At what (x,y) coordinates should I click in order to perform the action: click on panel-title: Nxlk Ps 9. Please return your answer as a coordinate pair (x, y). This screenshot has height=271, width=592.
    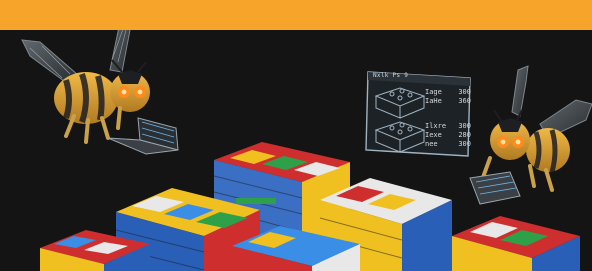
    Looking at the image, I should click on (391, 75).